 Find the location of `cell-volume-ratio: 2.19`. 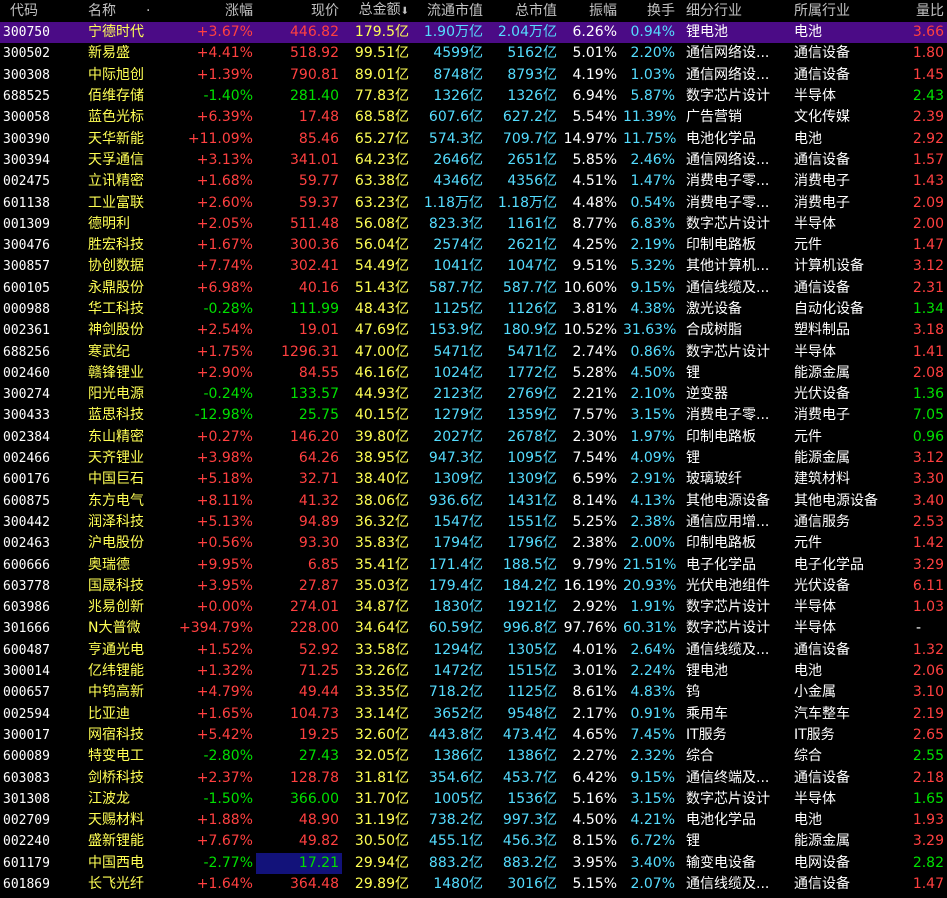

cell-volume-ratio: 2.19 is located at coordinates (928, 713).